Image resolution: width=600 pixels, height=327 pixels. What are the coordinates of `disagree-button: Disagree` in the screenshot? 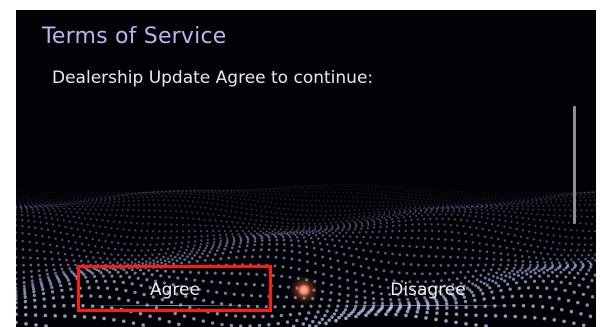 It's located at (428, 290).